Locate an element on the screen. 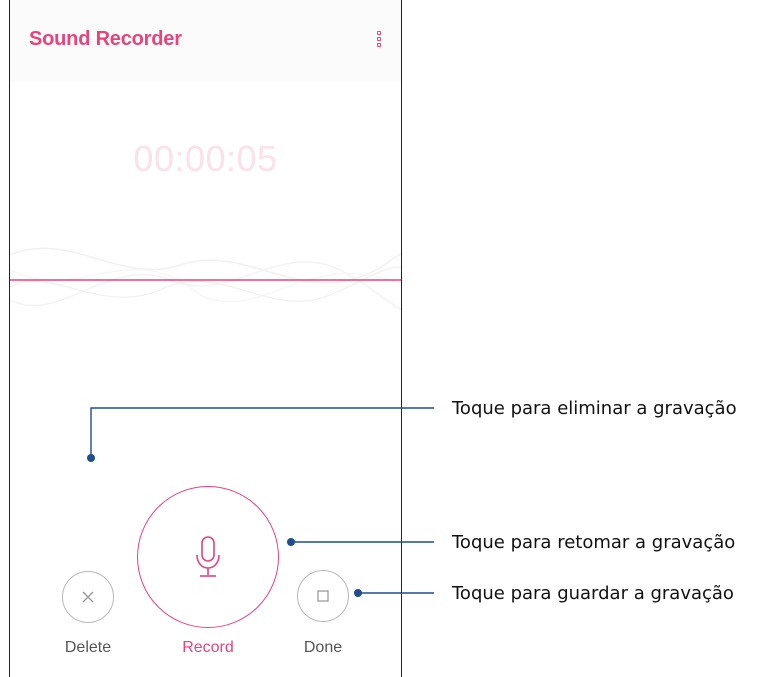 The width and height of the screenshot is (763, 677). waveform-visualizer is located at coordinates (205, 278).